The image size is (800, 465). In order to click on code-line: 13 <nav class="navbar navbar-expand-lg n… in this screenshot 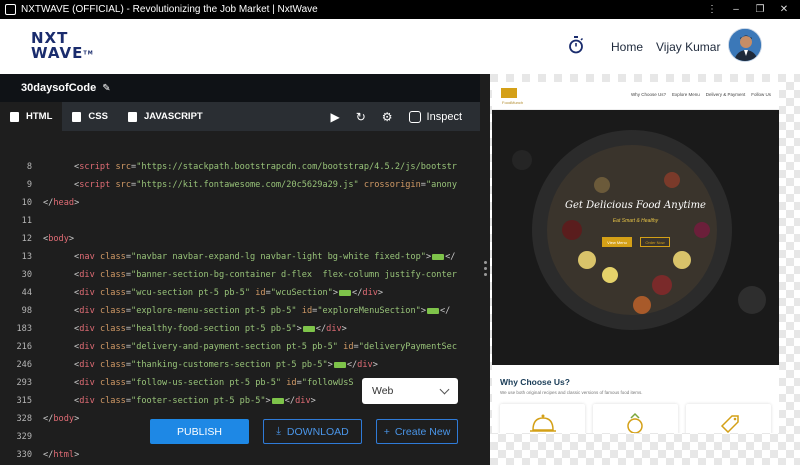, I will do `click(235, 257)`.